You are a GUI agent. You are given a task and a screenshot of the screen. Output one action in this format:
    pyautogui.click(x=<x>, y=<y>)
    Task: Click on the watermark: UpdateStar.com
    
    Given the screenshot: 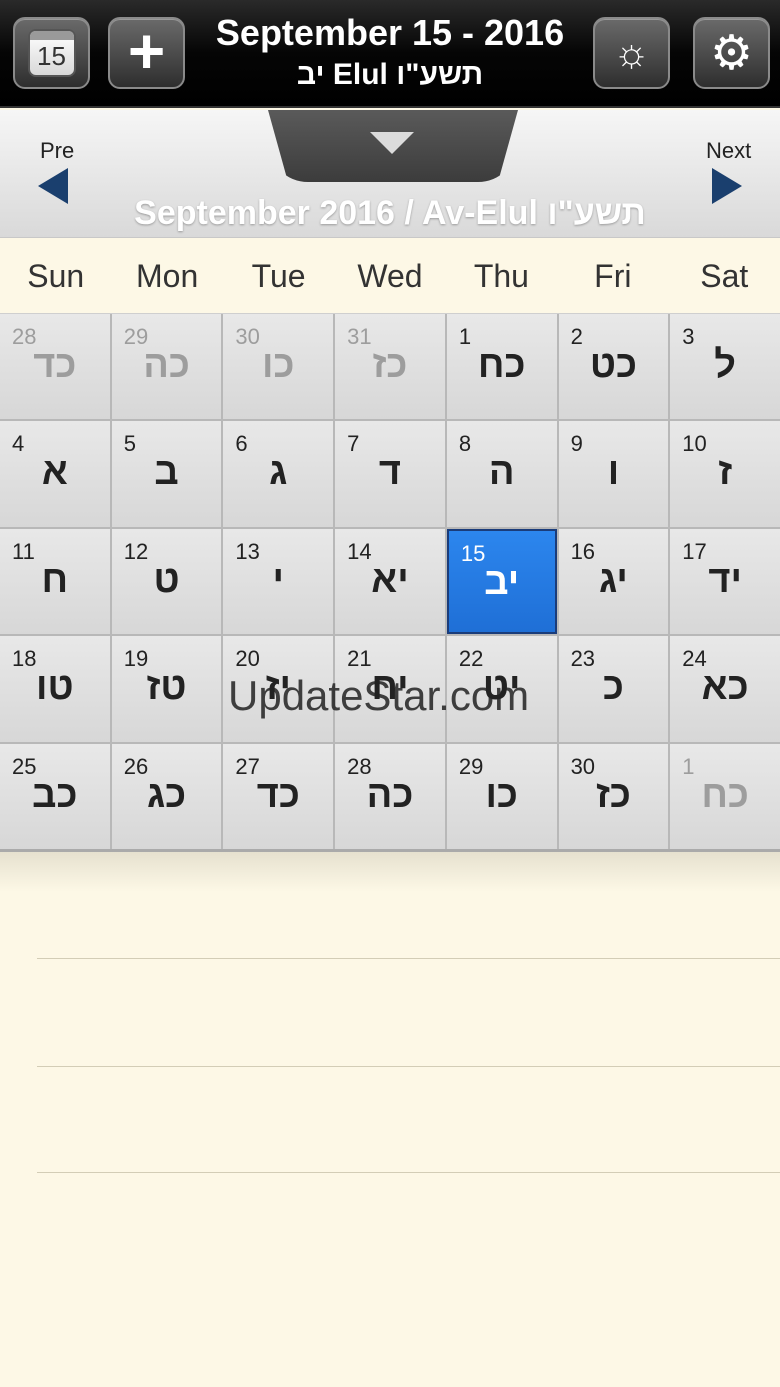 What is the action you would take?
    pyautogui.click(x=379, y=695)
    